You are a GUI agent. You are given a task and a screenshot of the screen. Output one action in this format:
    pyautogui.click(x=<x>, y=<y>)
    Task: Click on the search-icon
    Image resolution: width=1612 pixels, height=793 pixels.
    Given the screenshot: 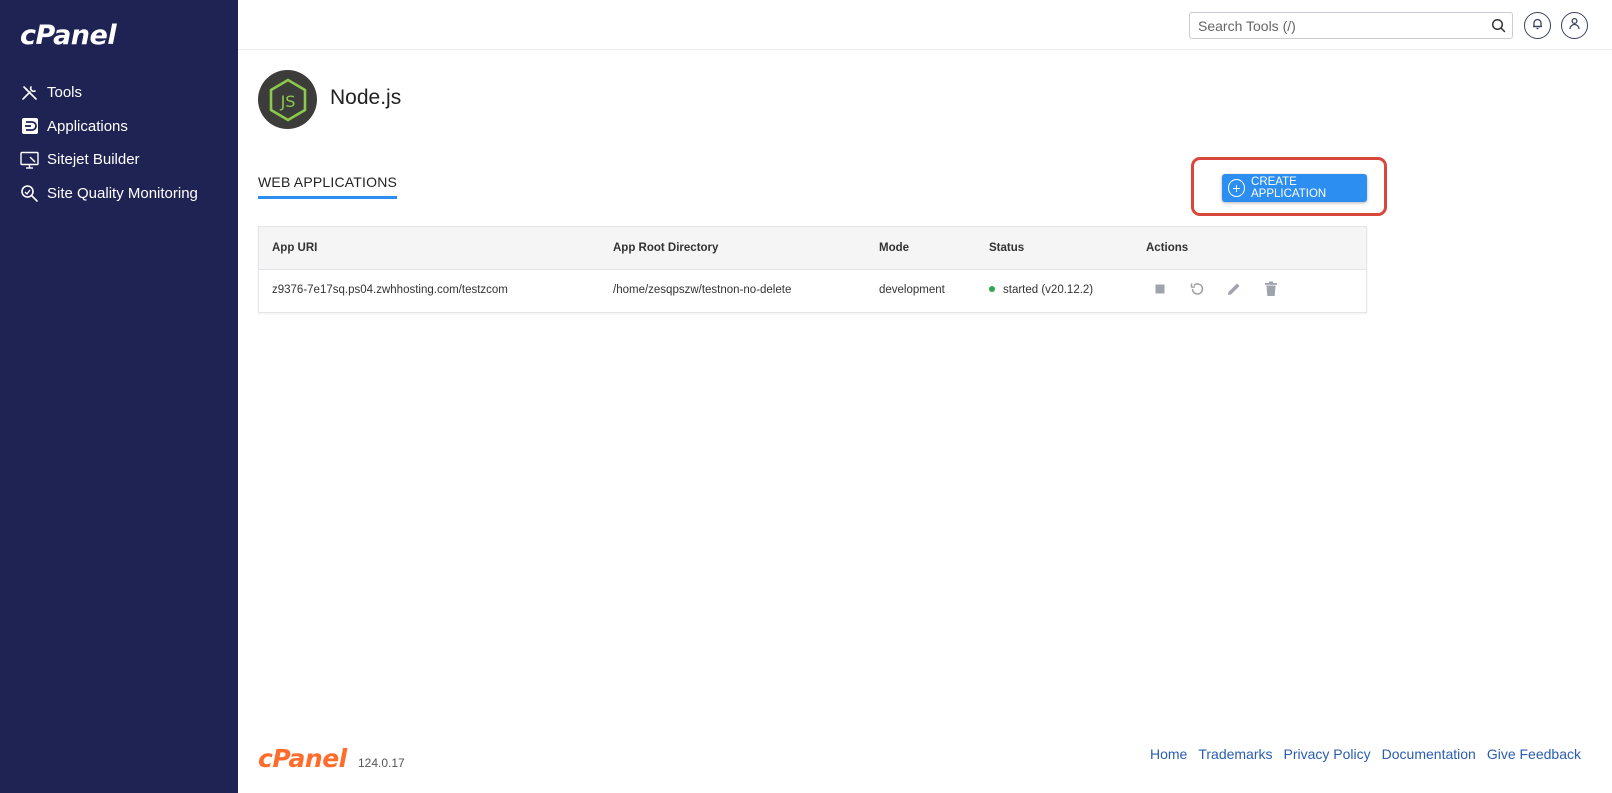 What is the action you would take?
    pyautogui.click(x=1498, y=28)
    